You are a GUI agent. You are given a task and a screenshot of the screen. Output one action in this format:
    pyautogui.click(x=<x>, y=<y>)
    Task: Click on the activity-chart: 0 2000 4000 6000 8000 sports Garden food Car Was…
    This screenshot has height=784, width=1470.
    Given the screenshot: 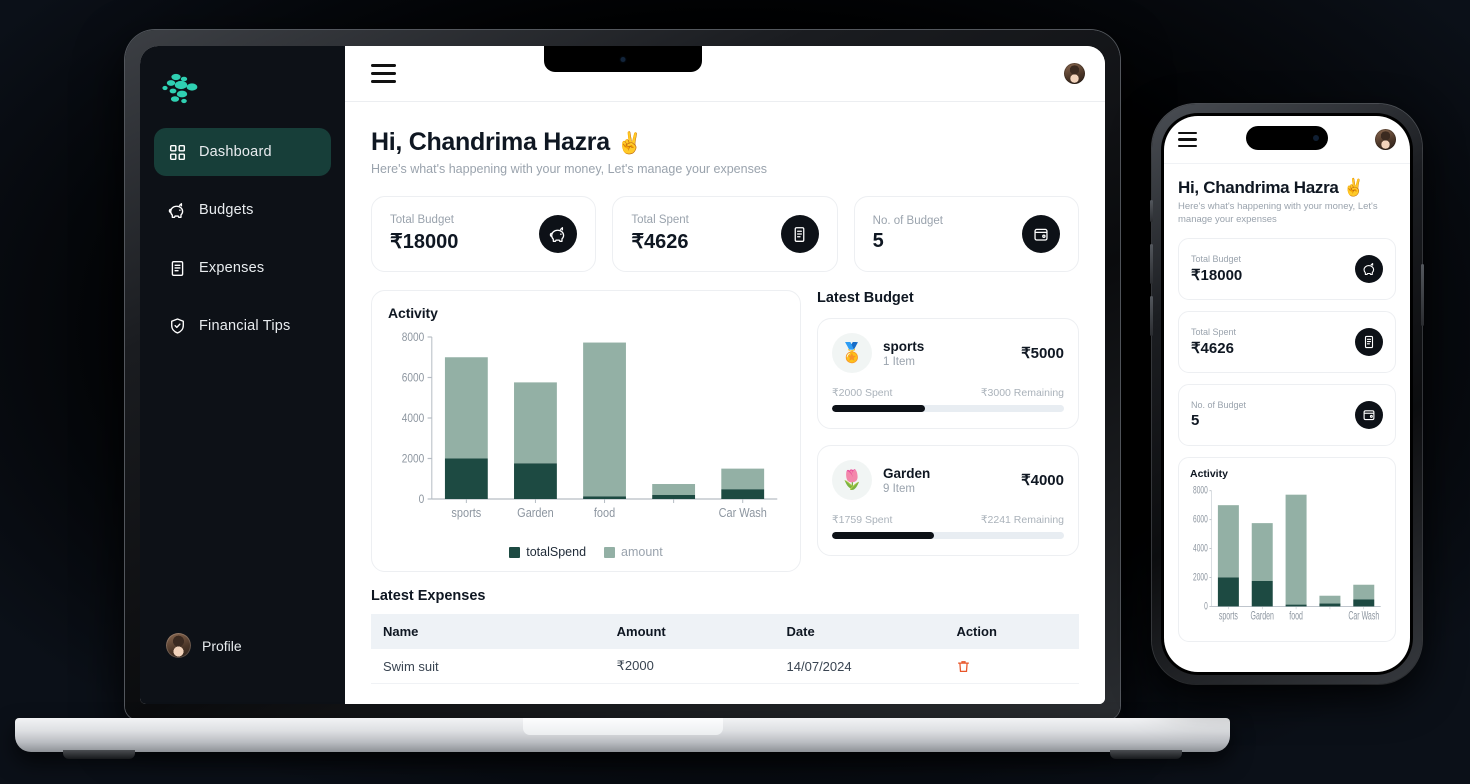 What is the action you would take?
    pyautogui.click(x=586, y=434)
    